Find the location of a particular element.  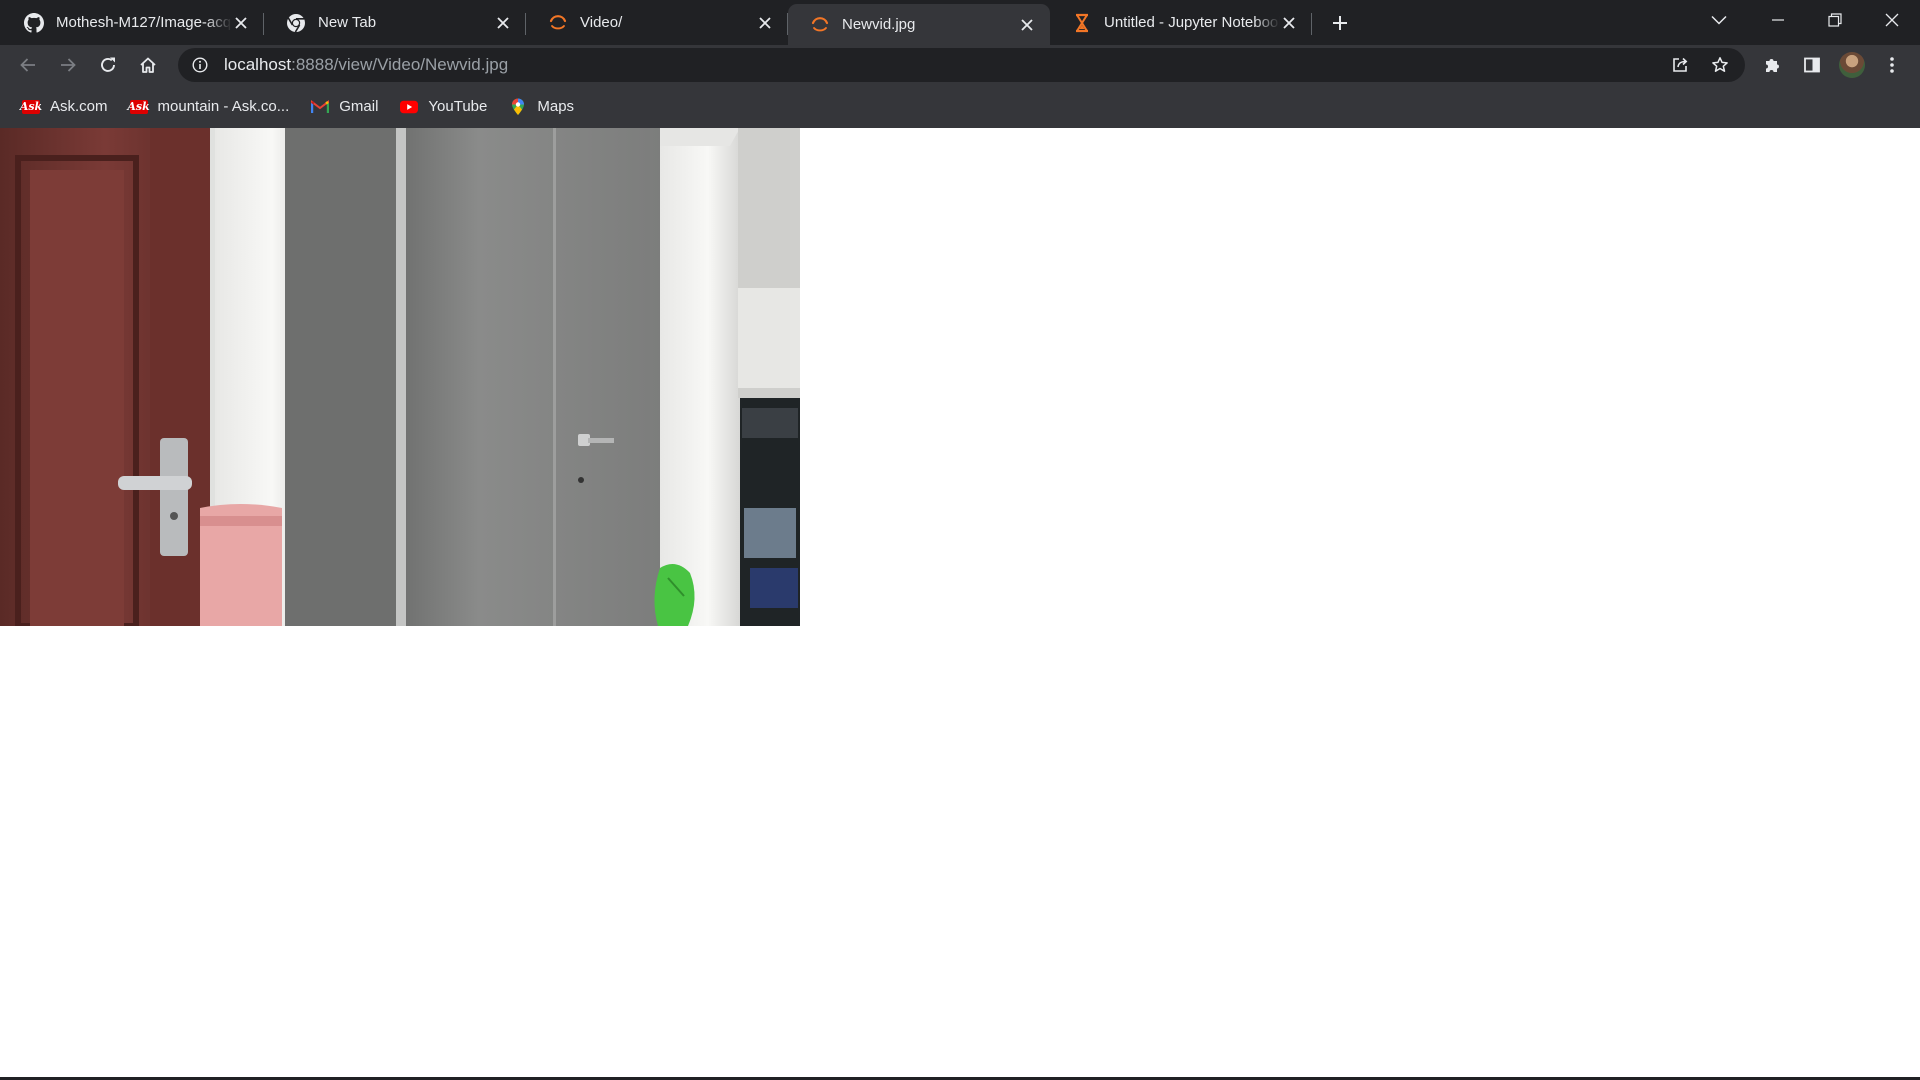

bookmark-youtube: YouTube is located at coordinates (446, 107).